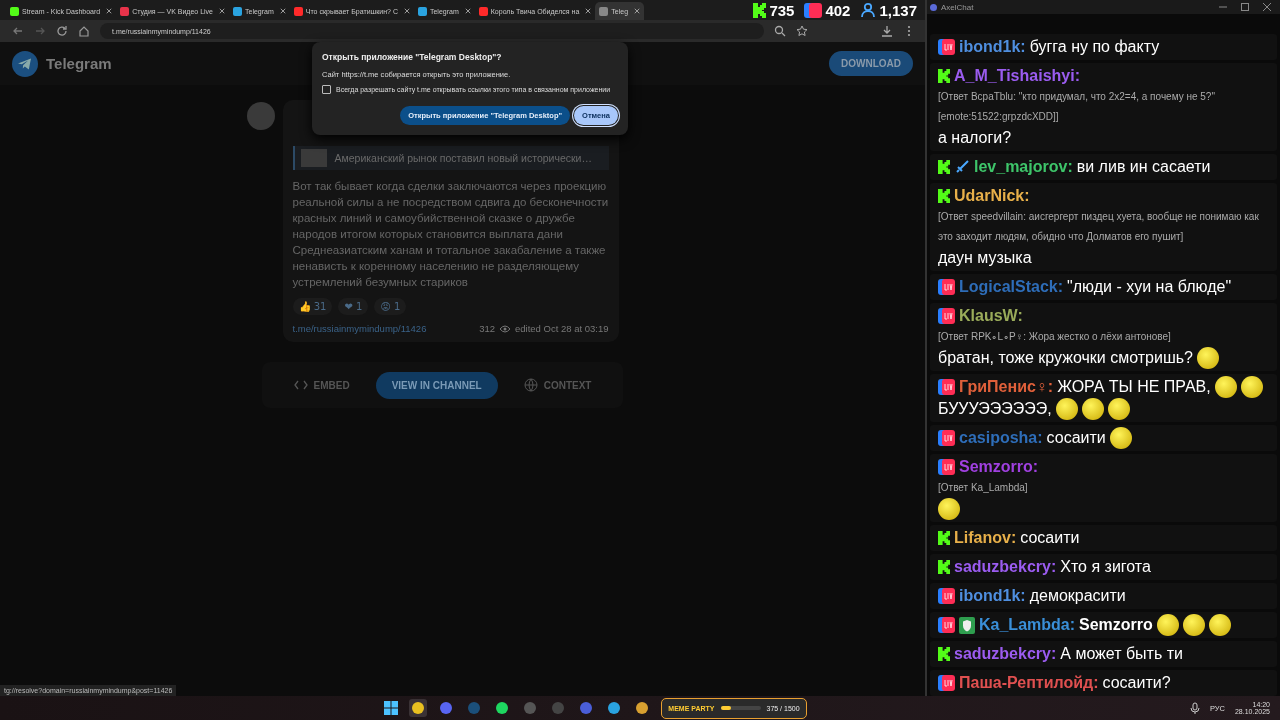 This screenshot has height=720, width=1280. I want to click on chat-text: братан, тоже кружочки смотришь?, so click(1065, 358).